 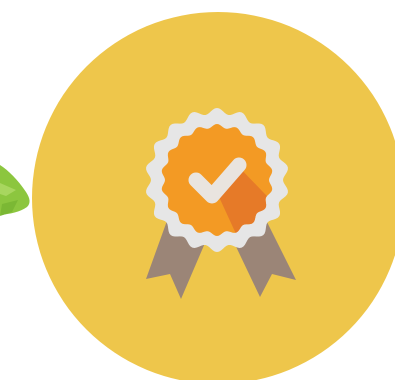 I want to click on green-brush-stroke, so click(x=15, y=190).